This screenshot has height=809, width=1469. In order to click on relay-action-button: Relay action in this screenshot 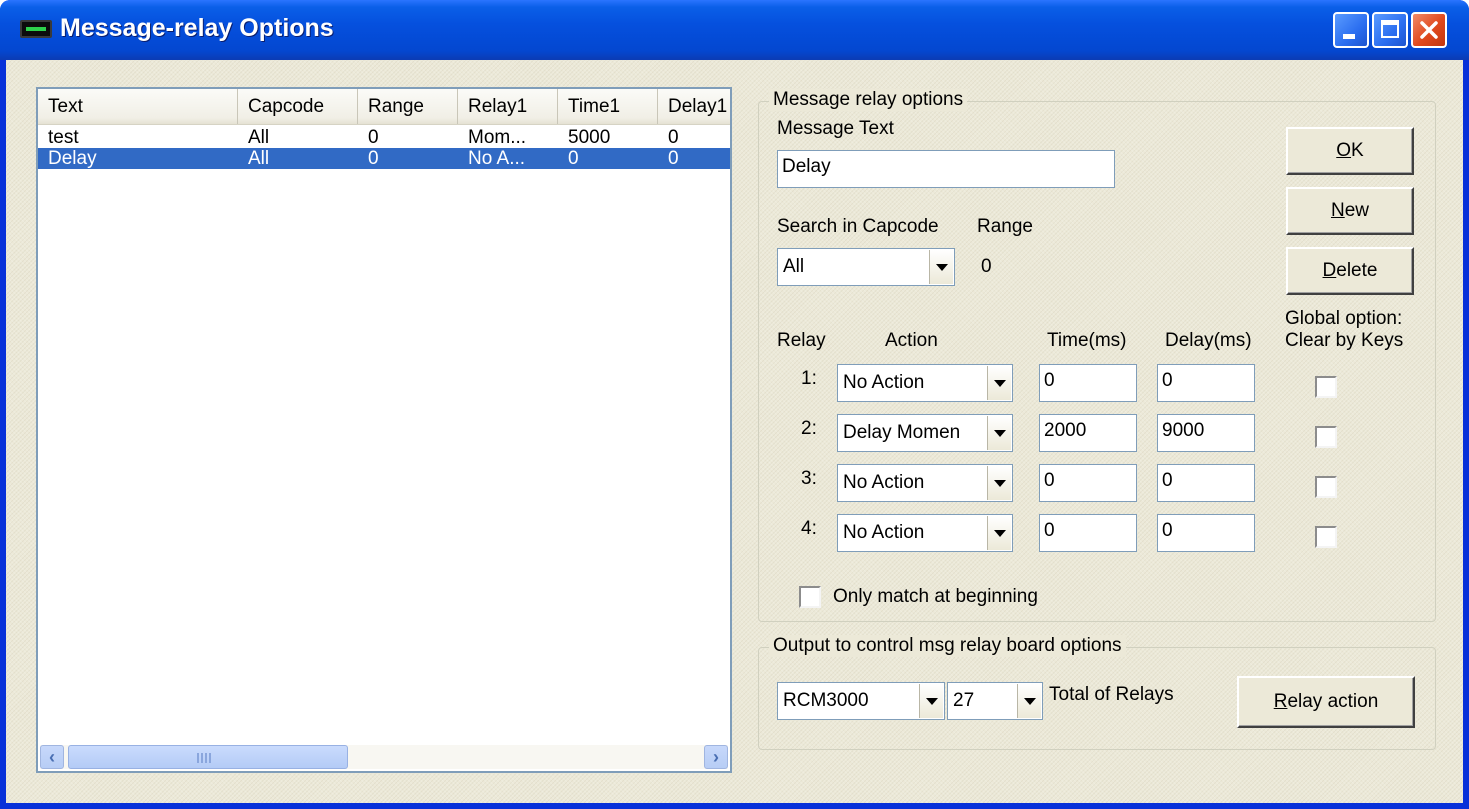, I will do `click(1326, 702)`.